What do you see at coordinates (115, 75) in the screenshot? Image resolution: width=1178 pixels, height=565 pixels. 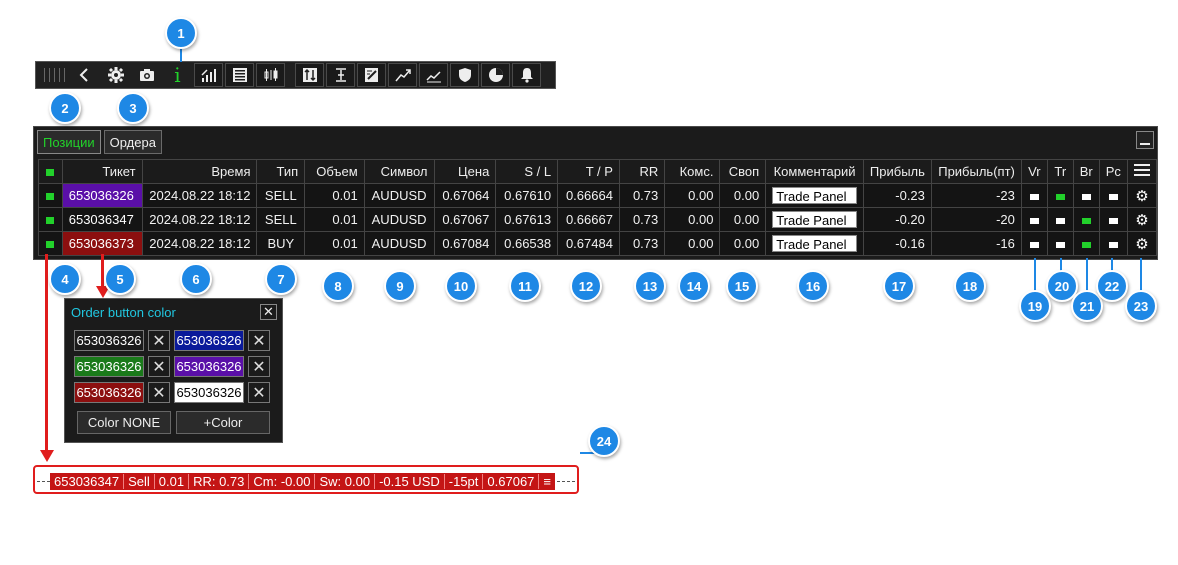 I see `gear-icon` at bounding box center [115, 75].